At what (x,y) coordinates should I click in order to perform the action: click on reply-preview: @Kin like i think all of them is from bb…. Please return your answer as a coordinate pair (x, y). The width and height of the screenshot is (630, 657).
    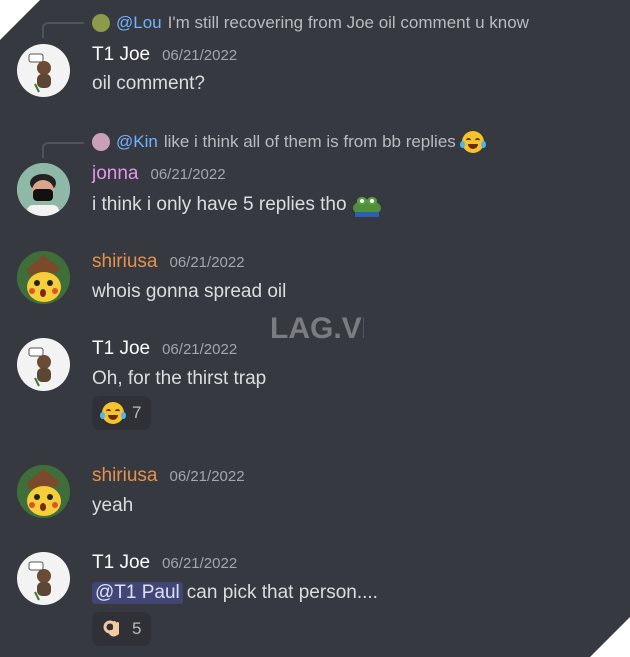
    Looking at the image, I should click on (289, 142).